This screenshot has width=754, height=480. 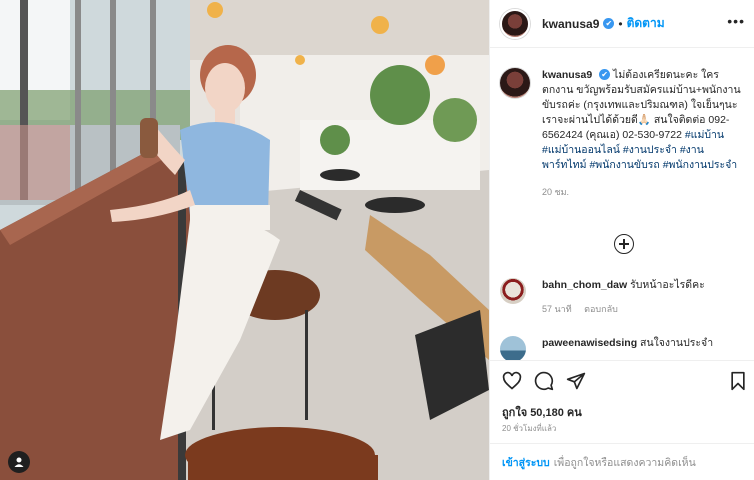 I want to click on comment-icon, so click(x=544, y=381).